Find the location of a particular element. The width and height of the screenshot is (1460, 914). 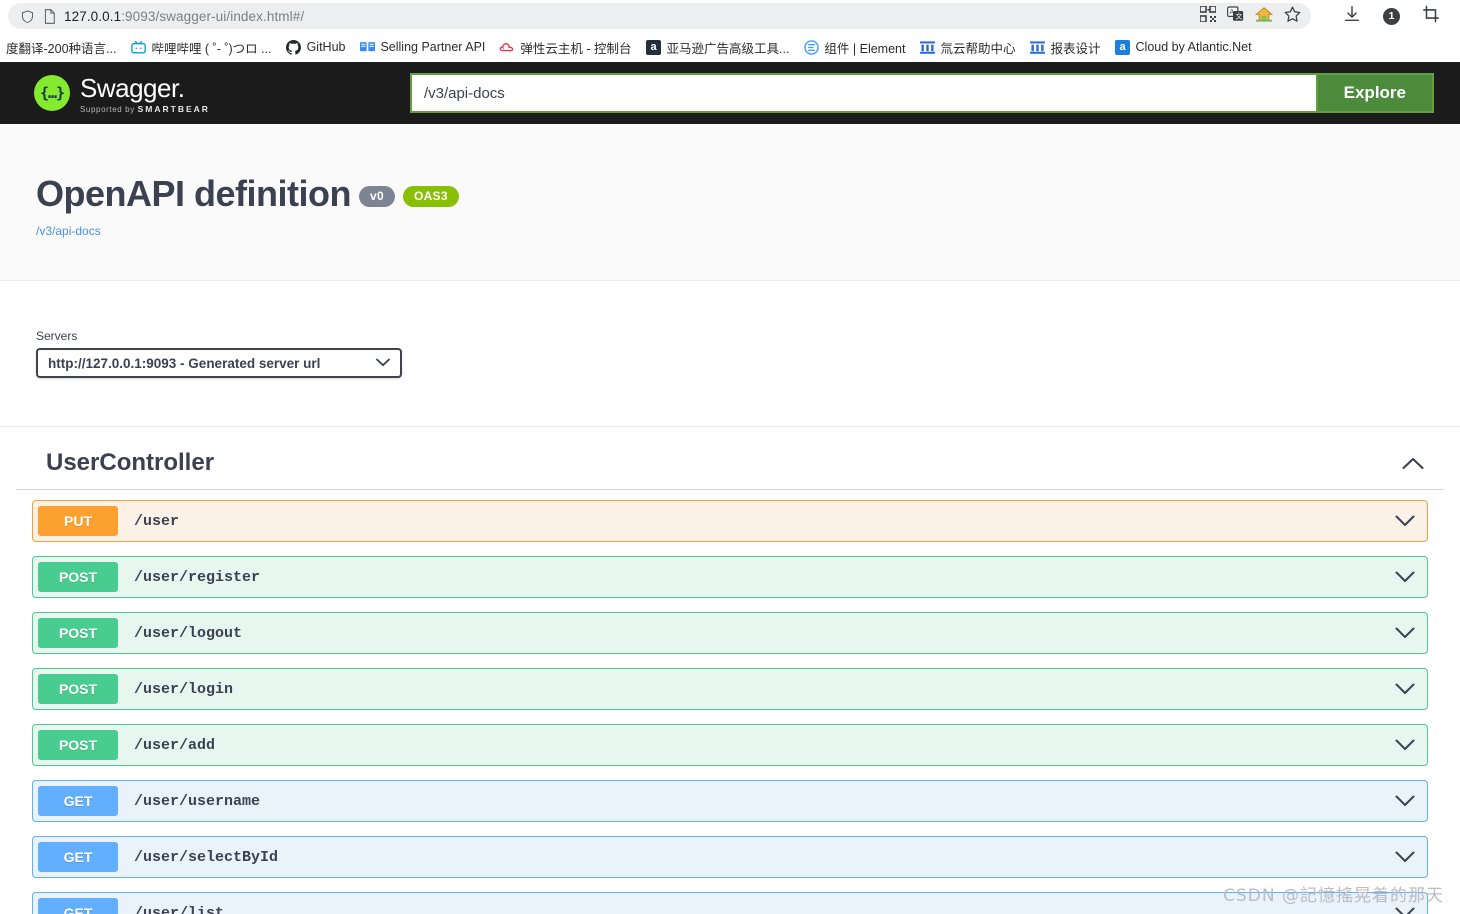

swagger-brace-icon: {…} is located at coordinates (52, 92).